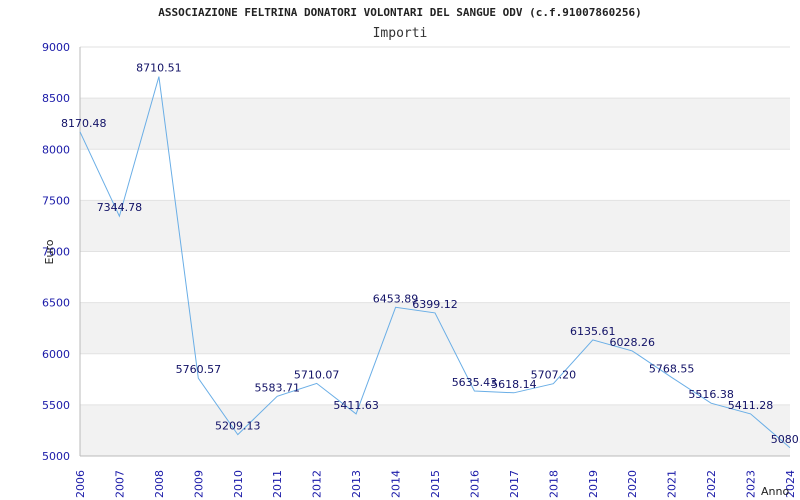  Describe the element at coordinates (672, 484) in the screenshot. I see `x-tick-label: 2021` at that location.